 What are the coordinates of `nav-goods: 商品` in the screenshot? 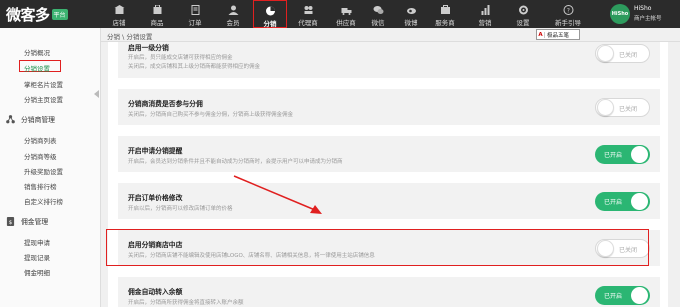 It's located at (157, 14).